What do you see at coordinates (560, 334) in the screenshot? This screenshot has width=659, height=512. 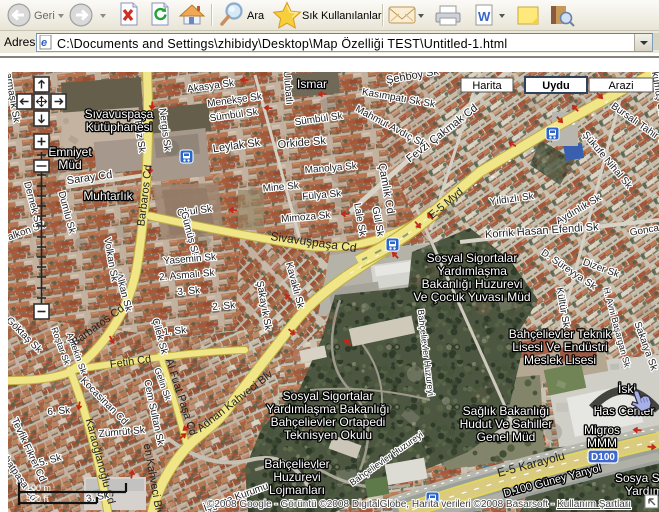 I see `svg-text: Bahçelievler Teknik` at bounding box center [560, 334].